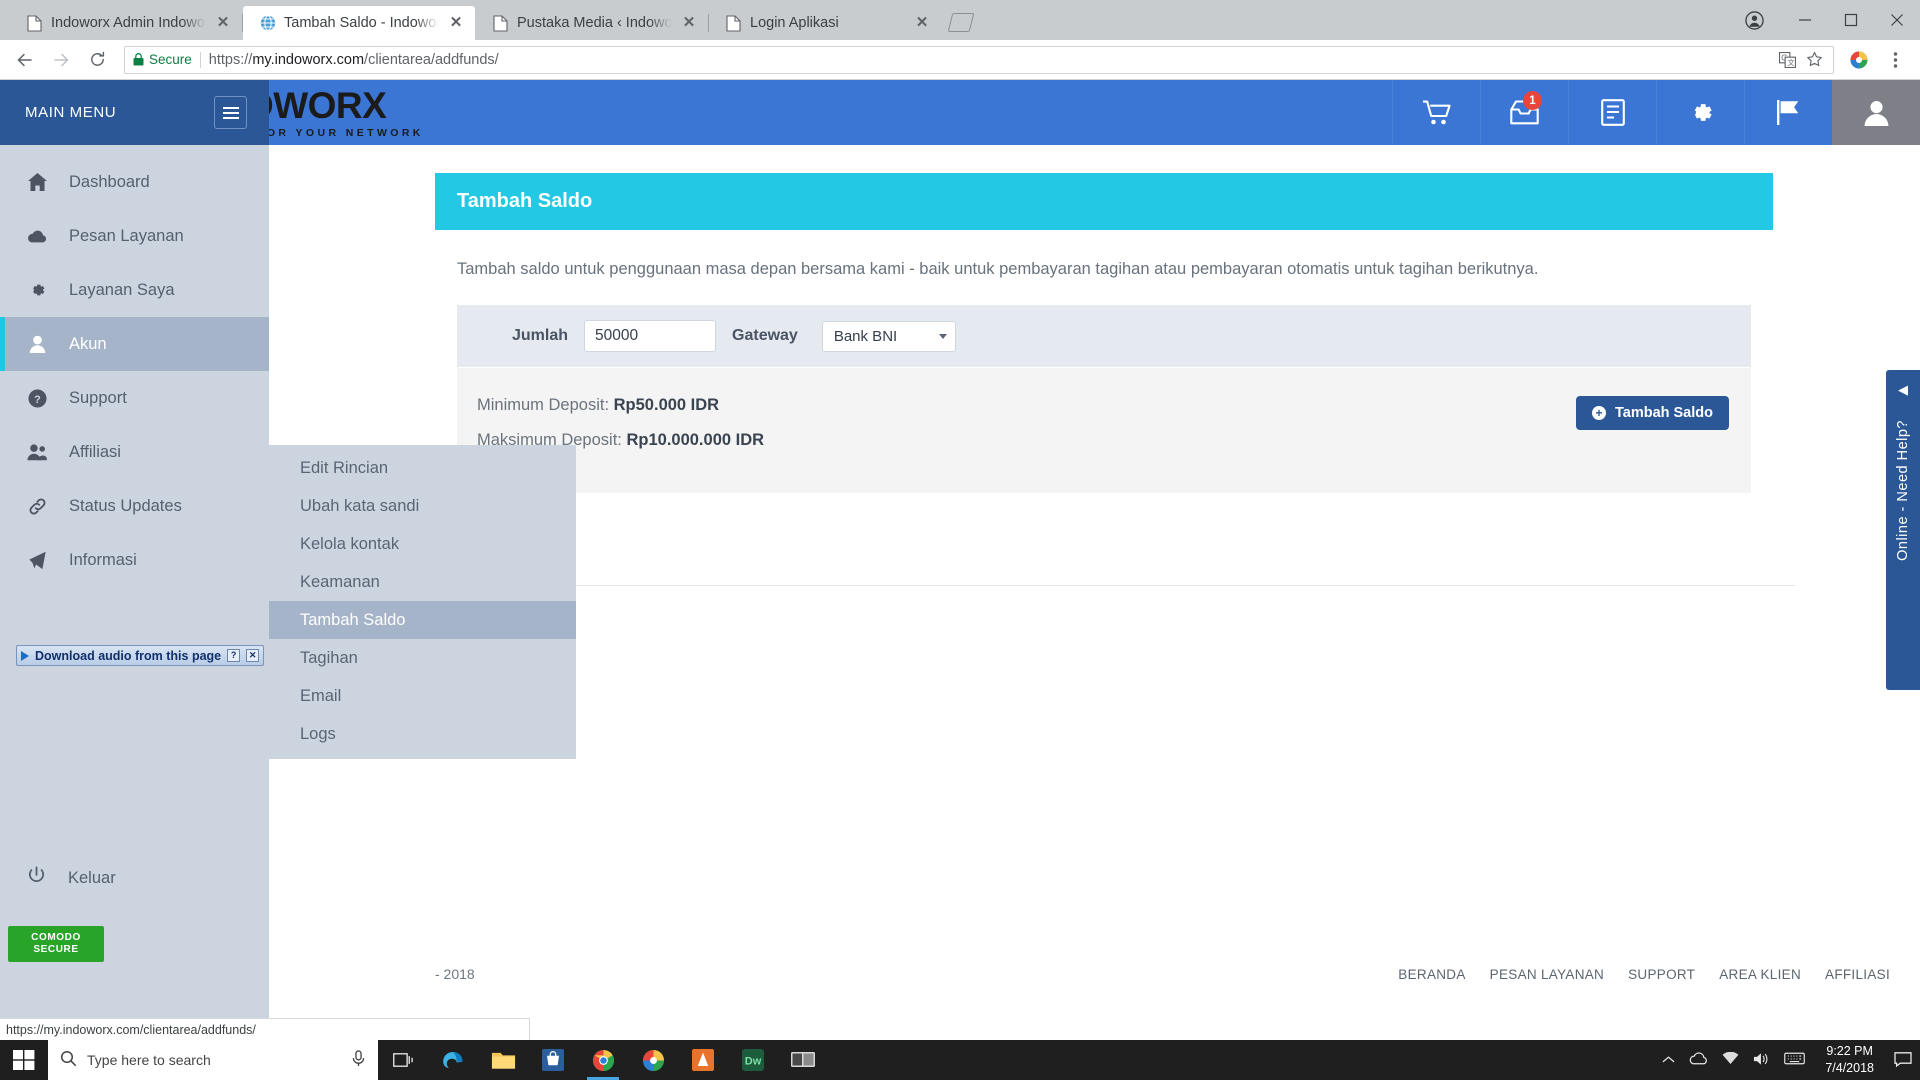 This screenshot has height=1080, width=1920. What do you see at coordinates (961, 23) in the screenshot?
I see `new-tab-button` at bounding box center [961, 23].